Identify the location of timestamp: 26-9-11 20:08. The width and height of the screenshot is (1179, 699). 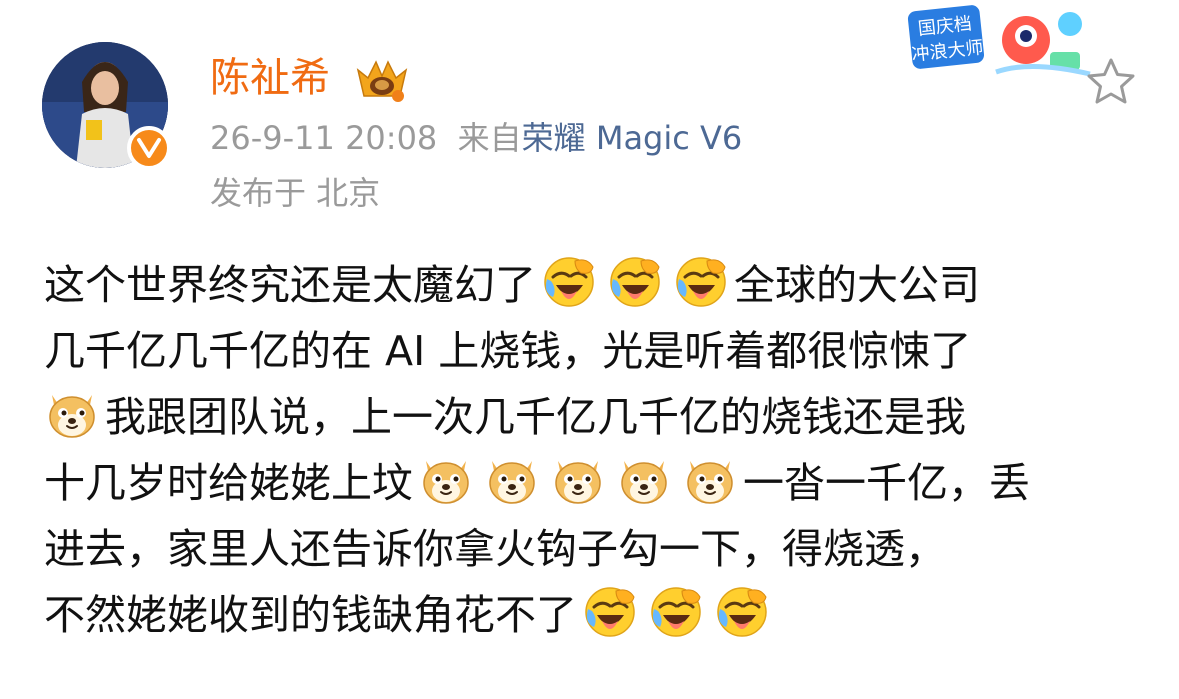
(323, 138).